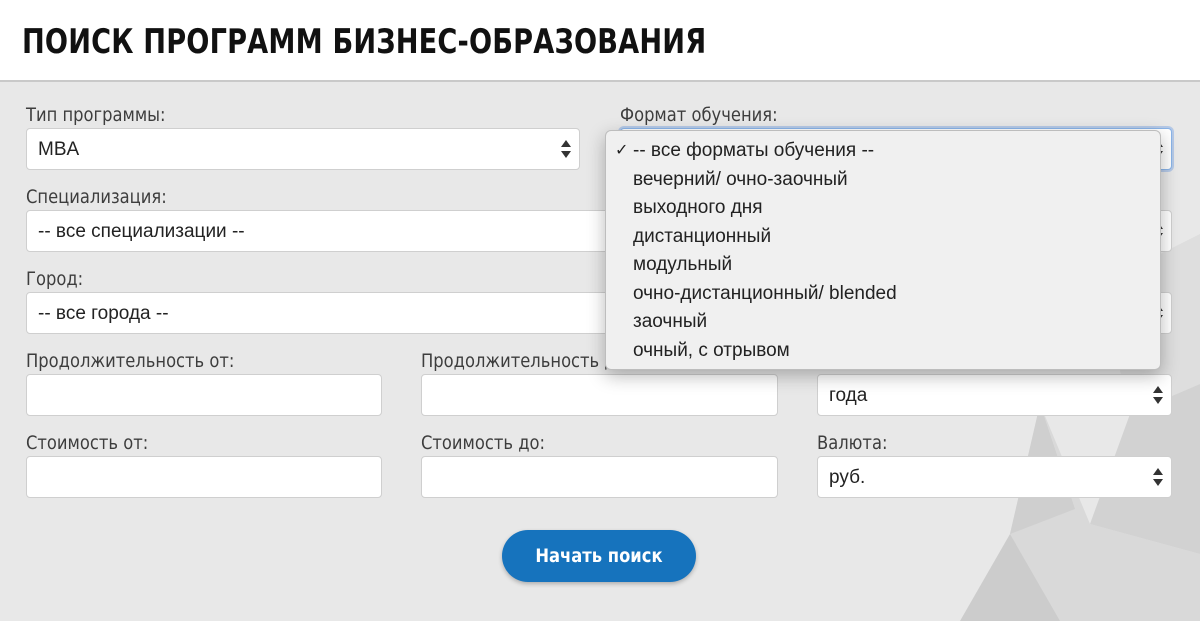  Describe the element at coordinates (483, 443) in the screenshot. I see `cost-to-label: Стоимость до:` at that location.